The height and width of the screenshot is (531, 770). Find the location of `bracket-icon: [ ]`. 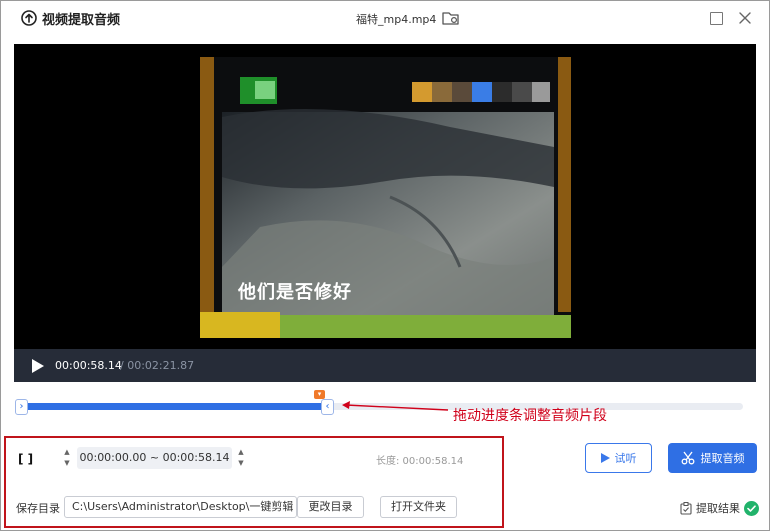

bracket-icon: [ ] is located at coordinates (33, 459).